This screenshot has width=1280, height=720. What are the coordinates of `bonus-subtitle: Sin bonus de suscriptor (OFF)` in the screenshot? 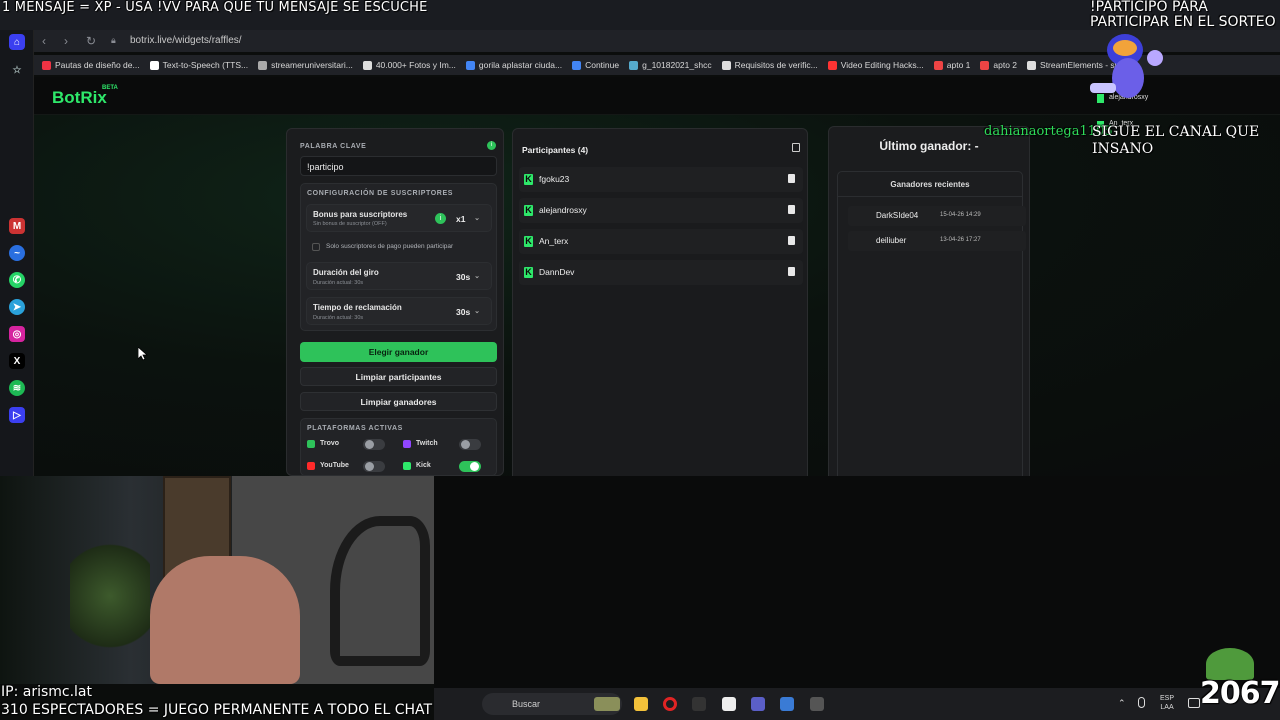 It's located at (350, 224).